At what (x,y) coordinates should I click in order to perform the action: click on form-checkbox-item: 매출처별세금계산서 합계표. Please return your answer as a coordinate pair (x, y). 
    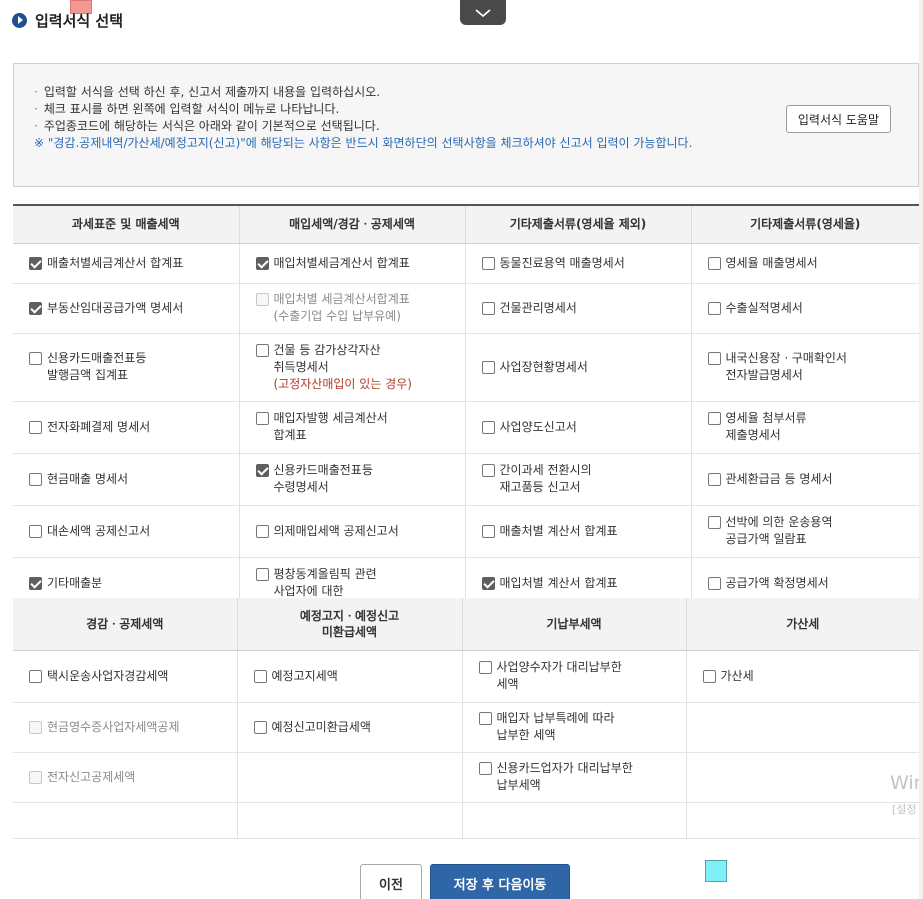
    Looking at the image, I should click on (134, 263).